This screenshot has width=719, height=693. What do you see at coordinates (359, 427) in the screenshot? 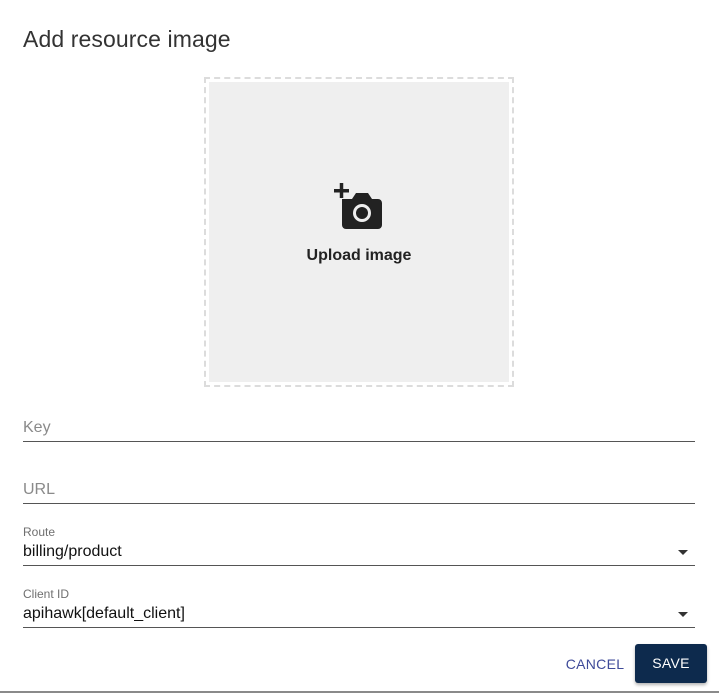
I see `key-field: Key` at bounding box center [359, 427].